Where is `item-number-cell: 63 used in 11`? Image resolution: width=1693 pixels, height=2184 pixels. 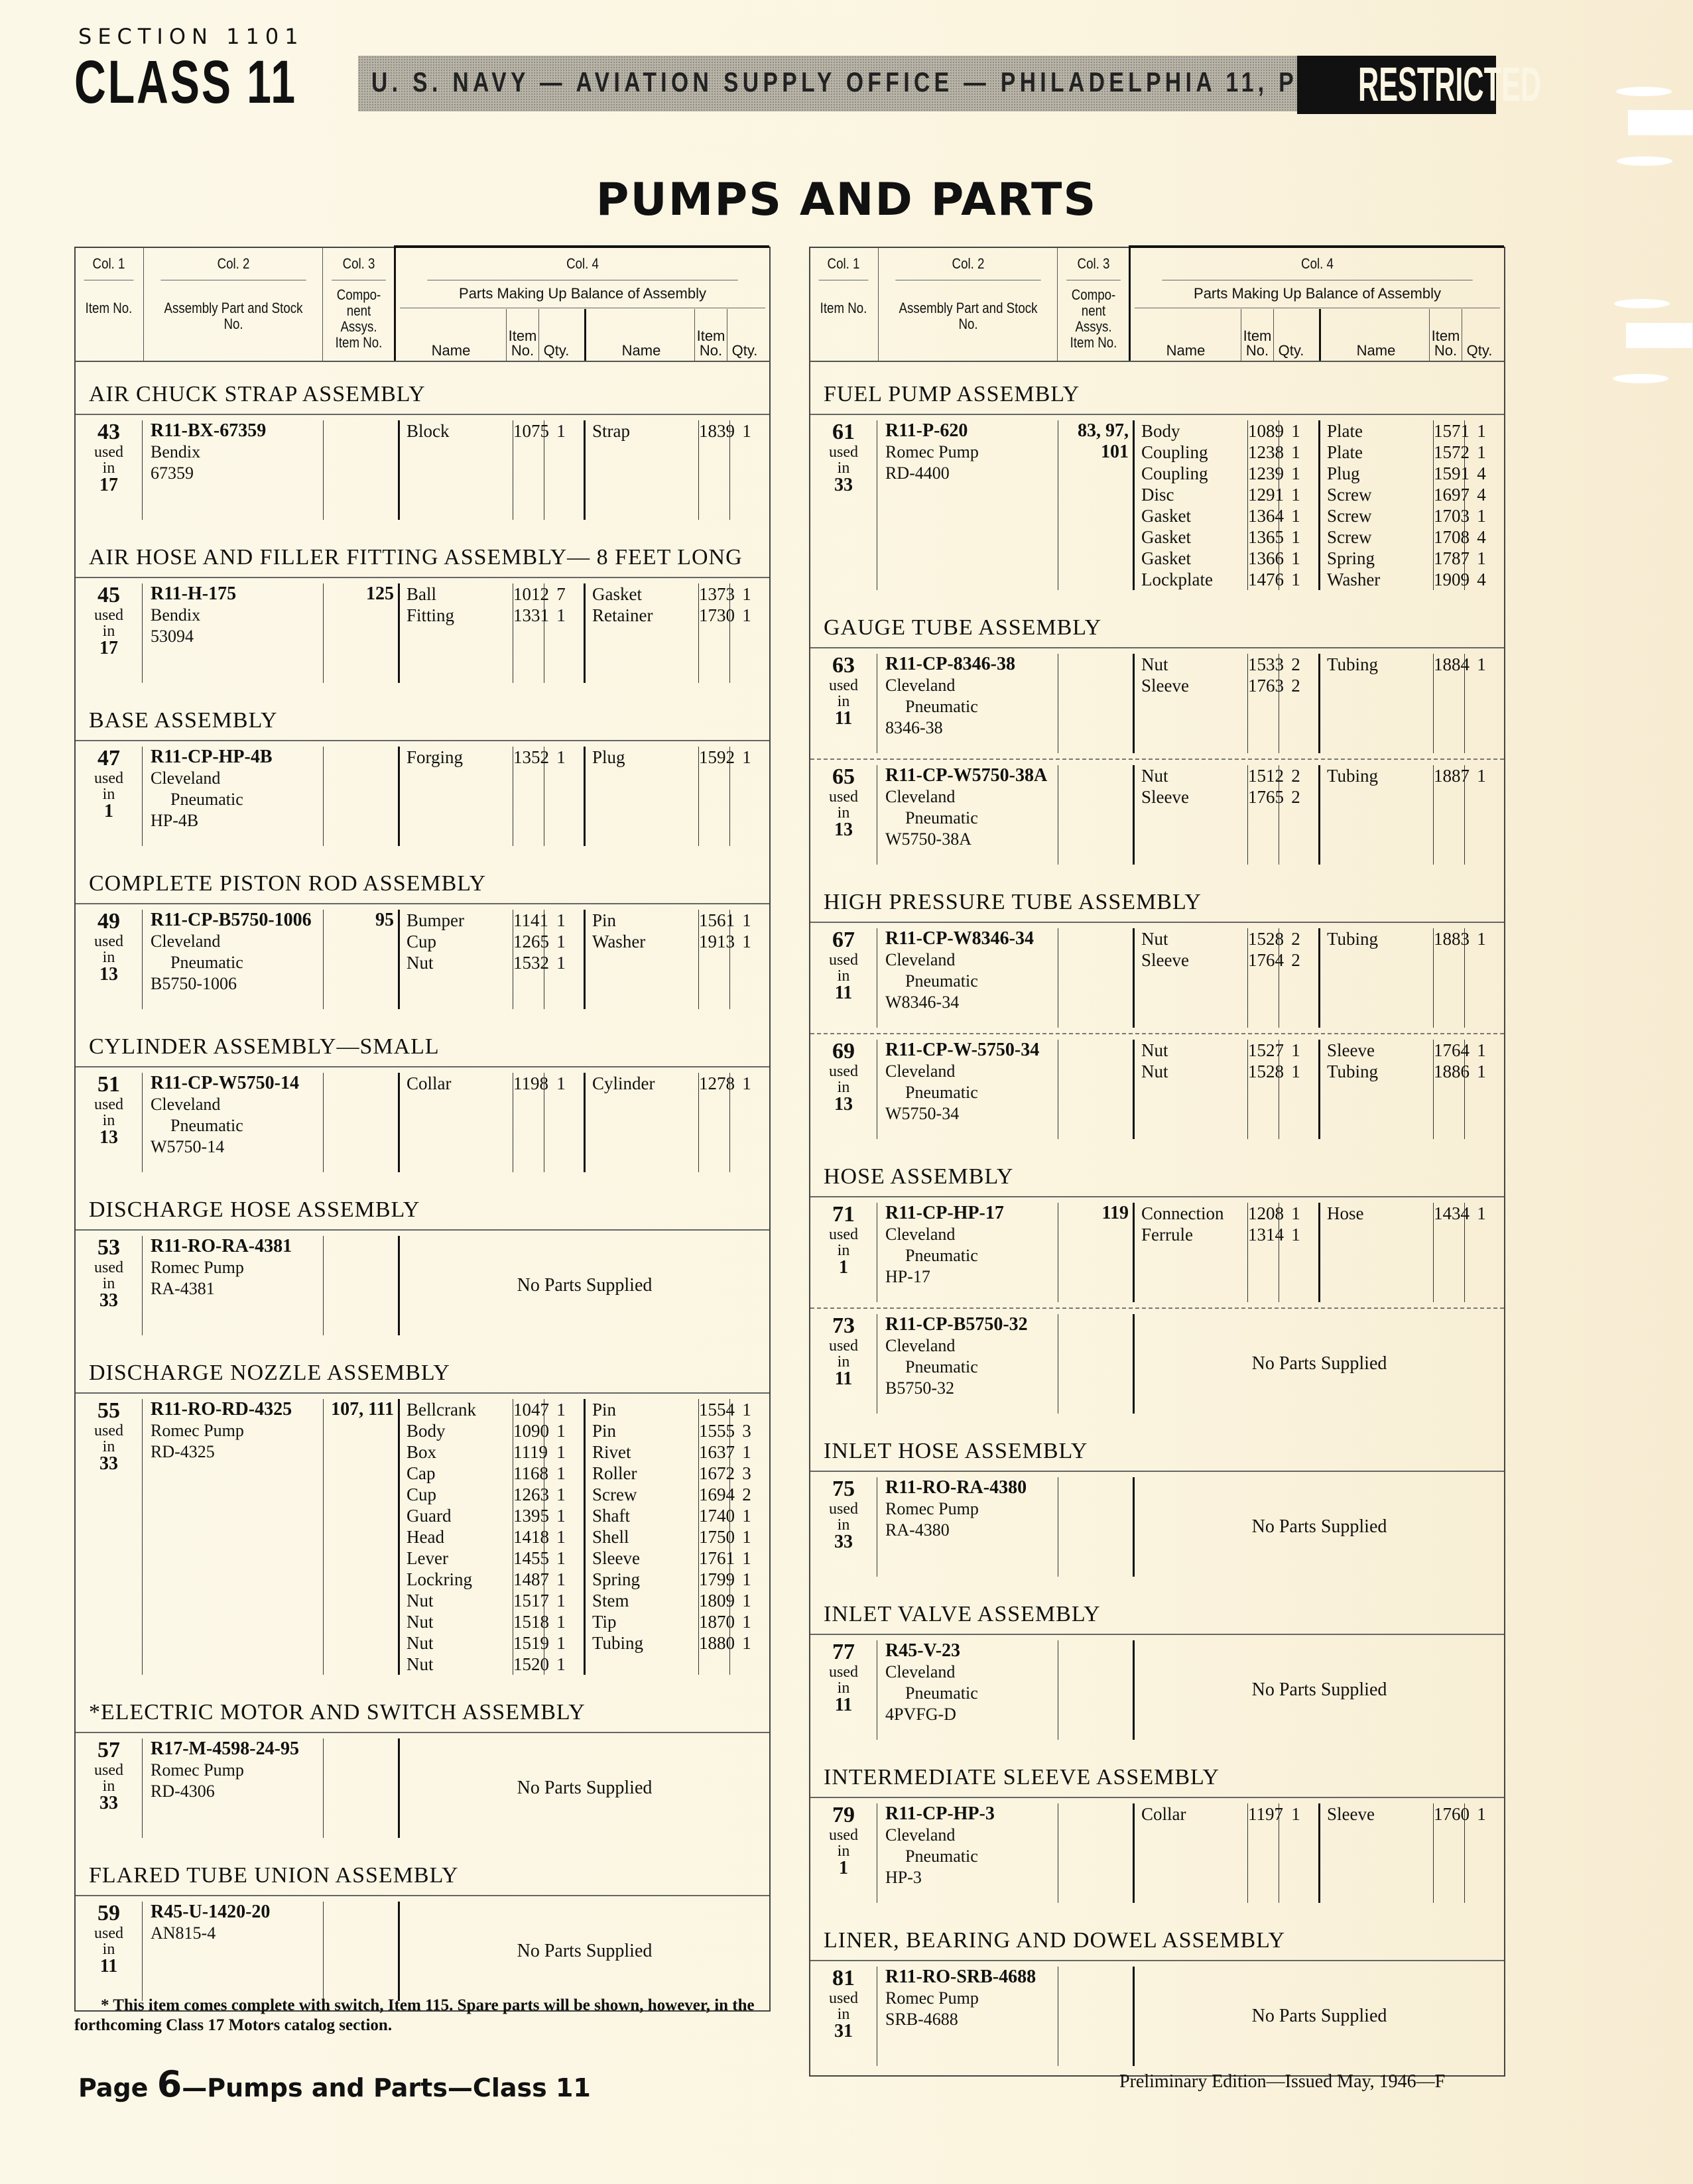 item-number-cell: 63 used in 11 is located at coordinates (843, 703).